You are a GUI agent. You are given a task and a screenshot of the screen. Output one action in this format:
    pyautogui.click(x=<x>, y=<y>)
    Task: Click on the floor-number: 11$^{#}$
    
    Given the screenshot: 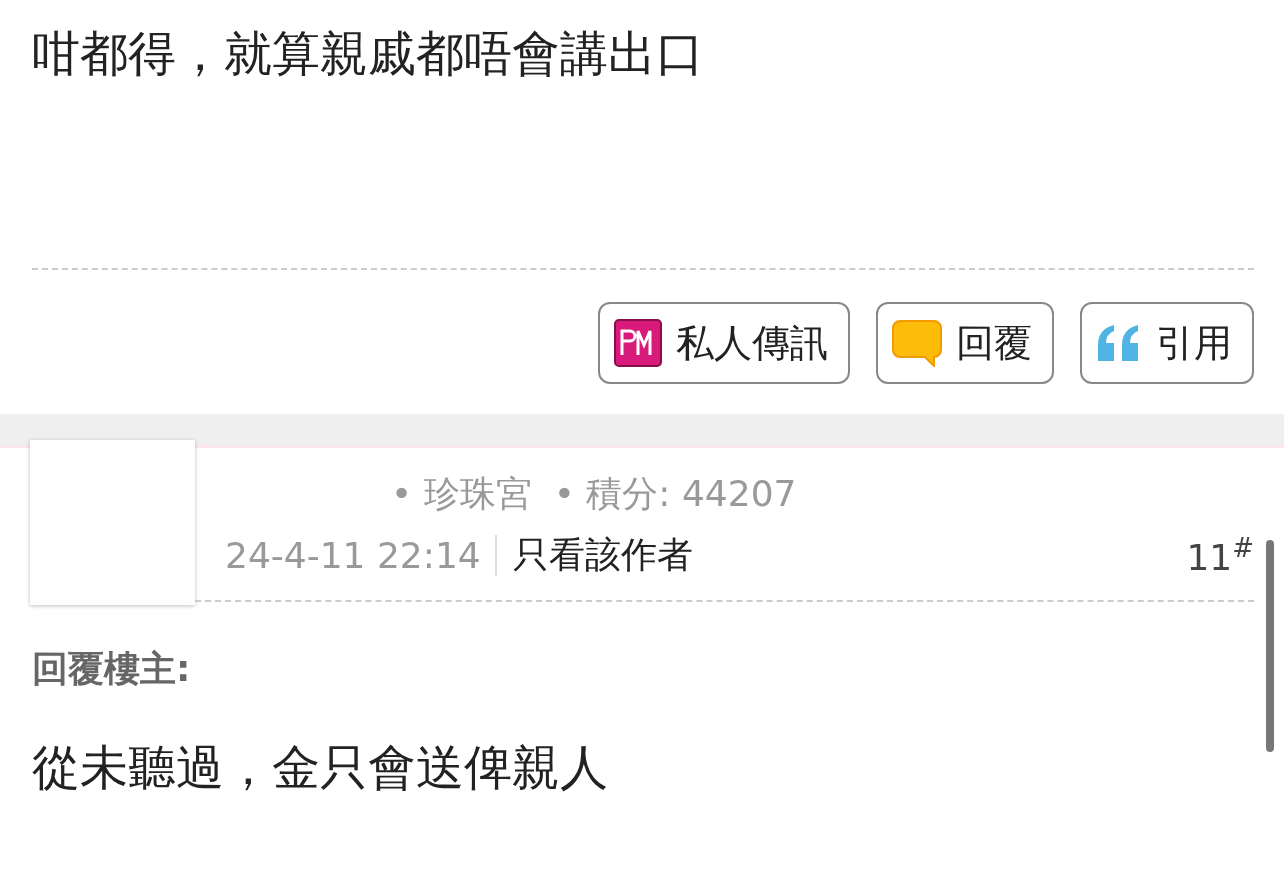 What is the action you would take?
    pyautogui.click(x=1220, y=555)
    